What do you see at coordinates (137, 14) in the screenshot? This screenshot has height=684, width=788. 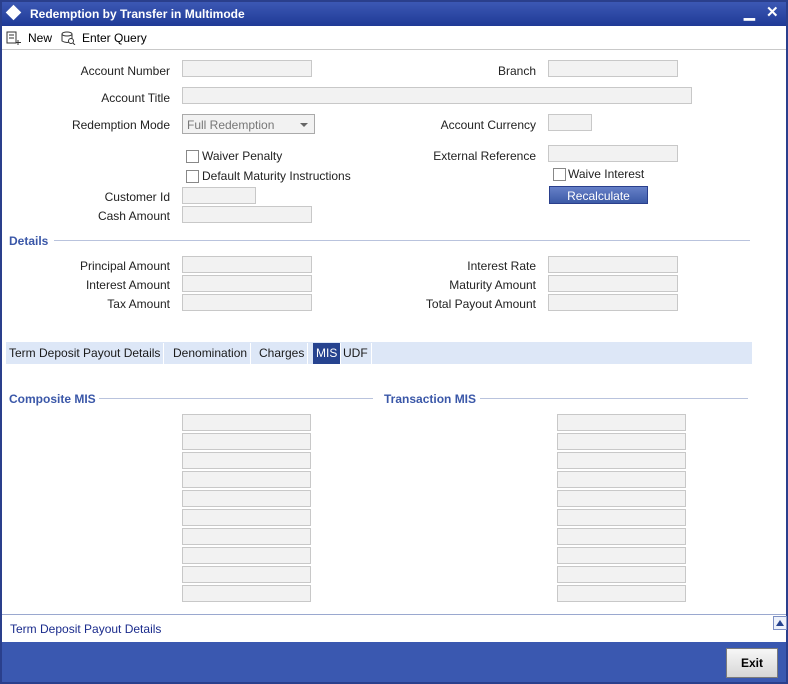 I see `window-title: Redemption by Transfer in Multimode` at bounding box center [137, 14].